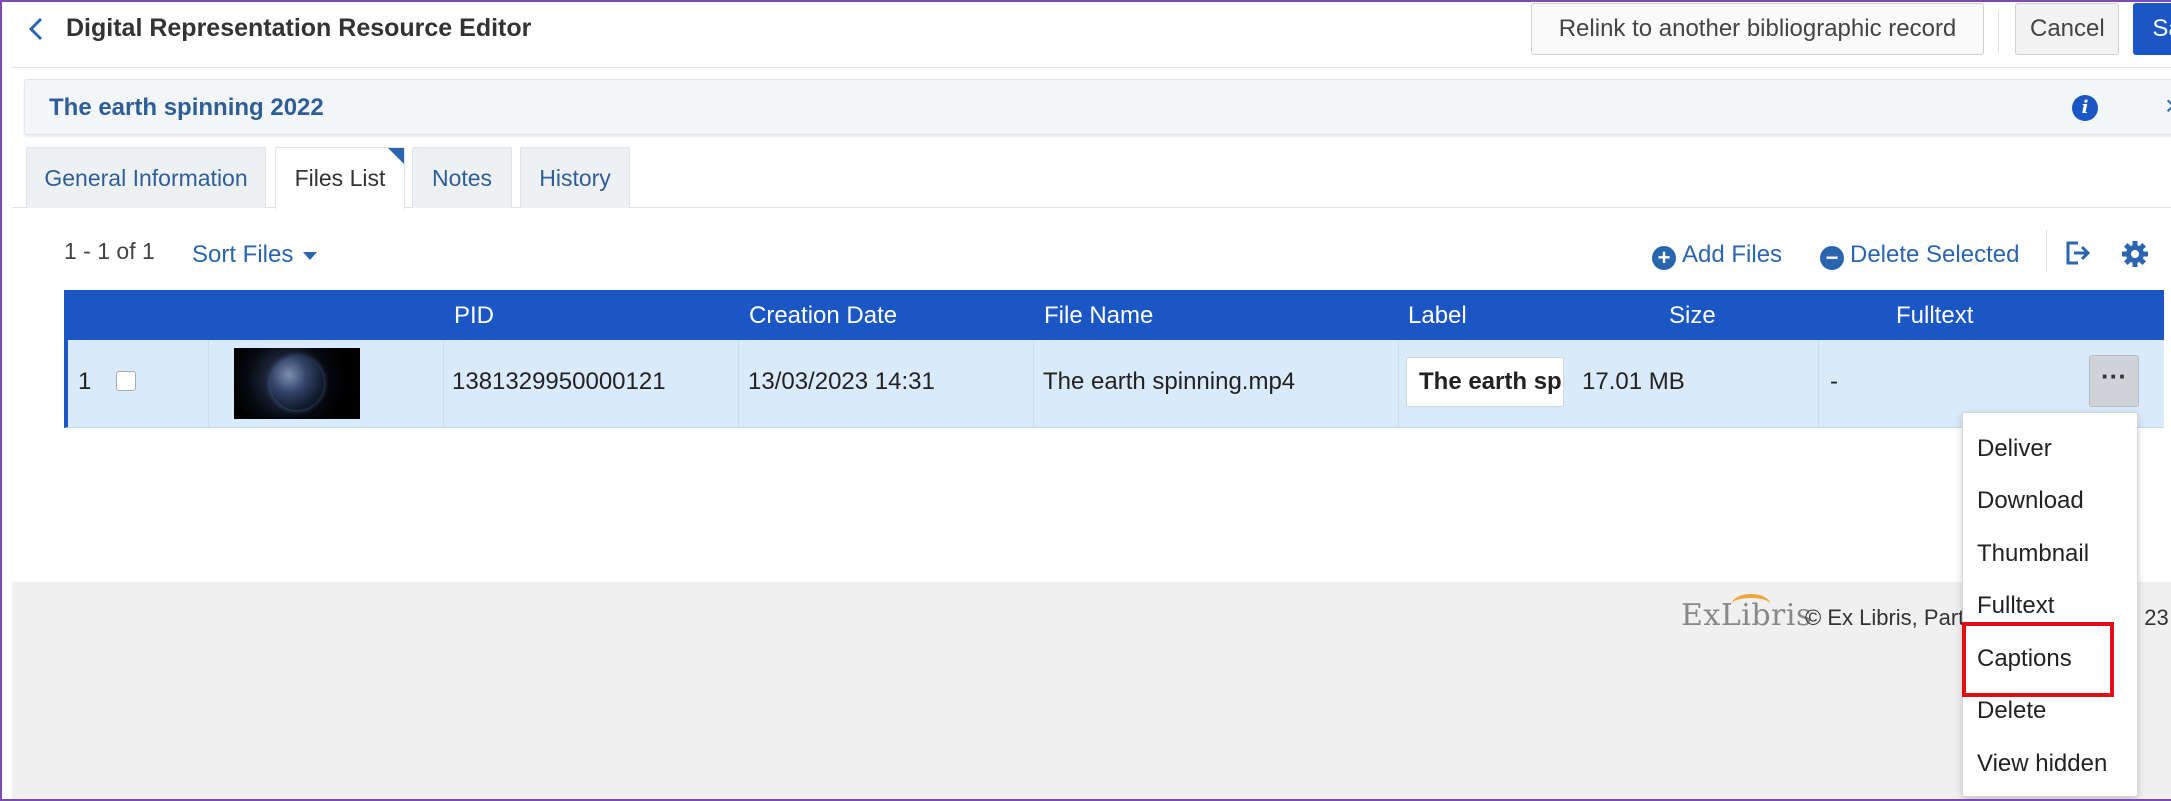  What do you see at coordinates (2042, 764) in the screenshot?
I see `menu-item-view-hidden: View hidden` at bounding box center [2042, 764].